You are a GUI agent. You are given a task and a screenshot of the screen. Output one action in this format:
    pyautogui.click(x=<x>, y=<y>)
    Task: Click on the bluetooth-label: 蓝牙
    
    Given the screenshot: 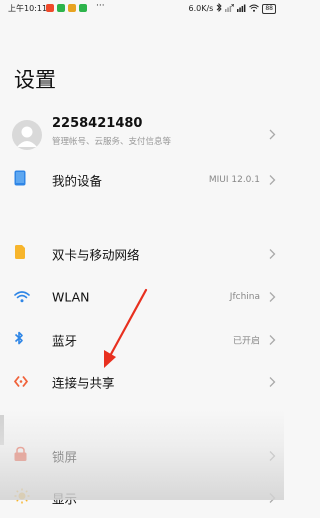 What is the action you would take?
    pyautogui.click(x=65, y=341)
    